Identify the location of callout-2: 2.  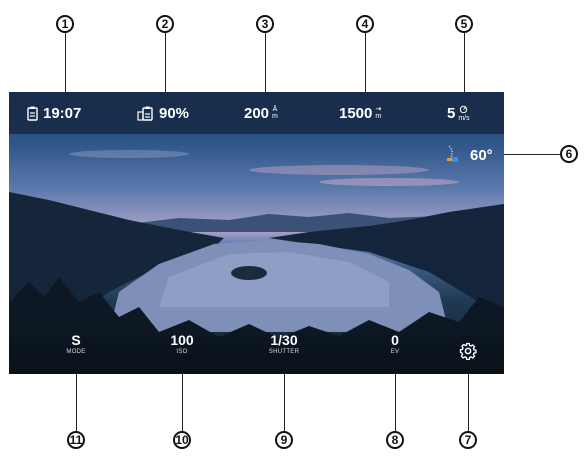
(165, 24).